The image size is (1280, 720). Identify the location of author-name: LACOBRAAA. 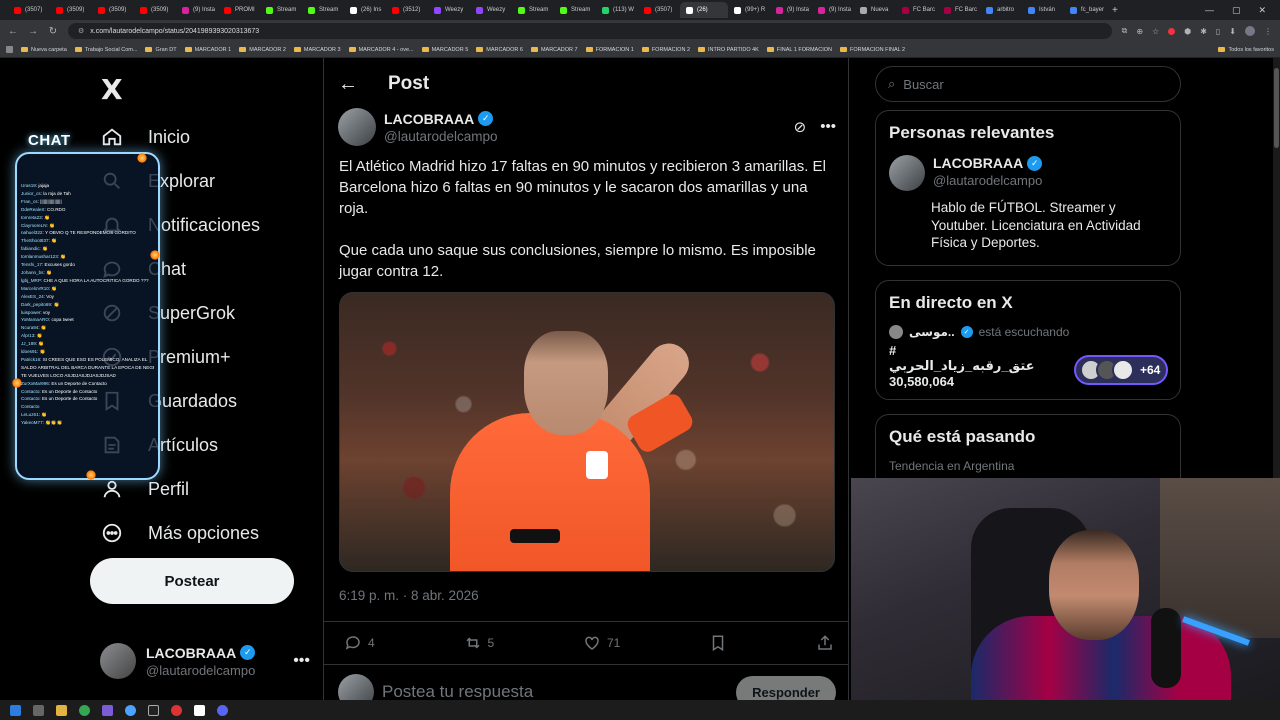
(429, 119).